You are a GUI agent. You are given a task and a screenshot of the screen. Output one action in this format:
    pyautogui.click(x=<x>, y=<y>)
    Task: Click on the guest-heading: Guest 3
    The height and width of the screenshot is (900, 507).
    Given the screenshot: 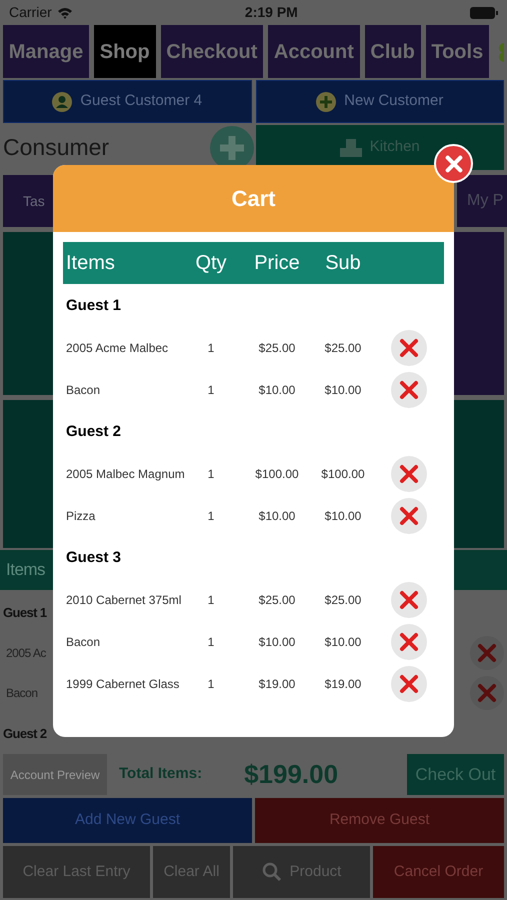 What is the action you would take?
    pyautogui.click(x=94, y=558)
    